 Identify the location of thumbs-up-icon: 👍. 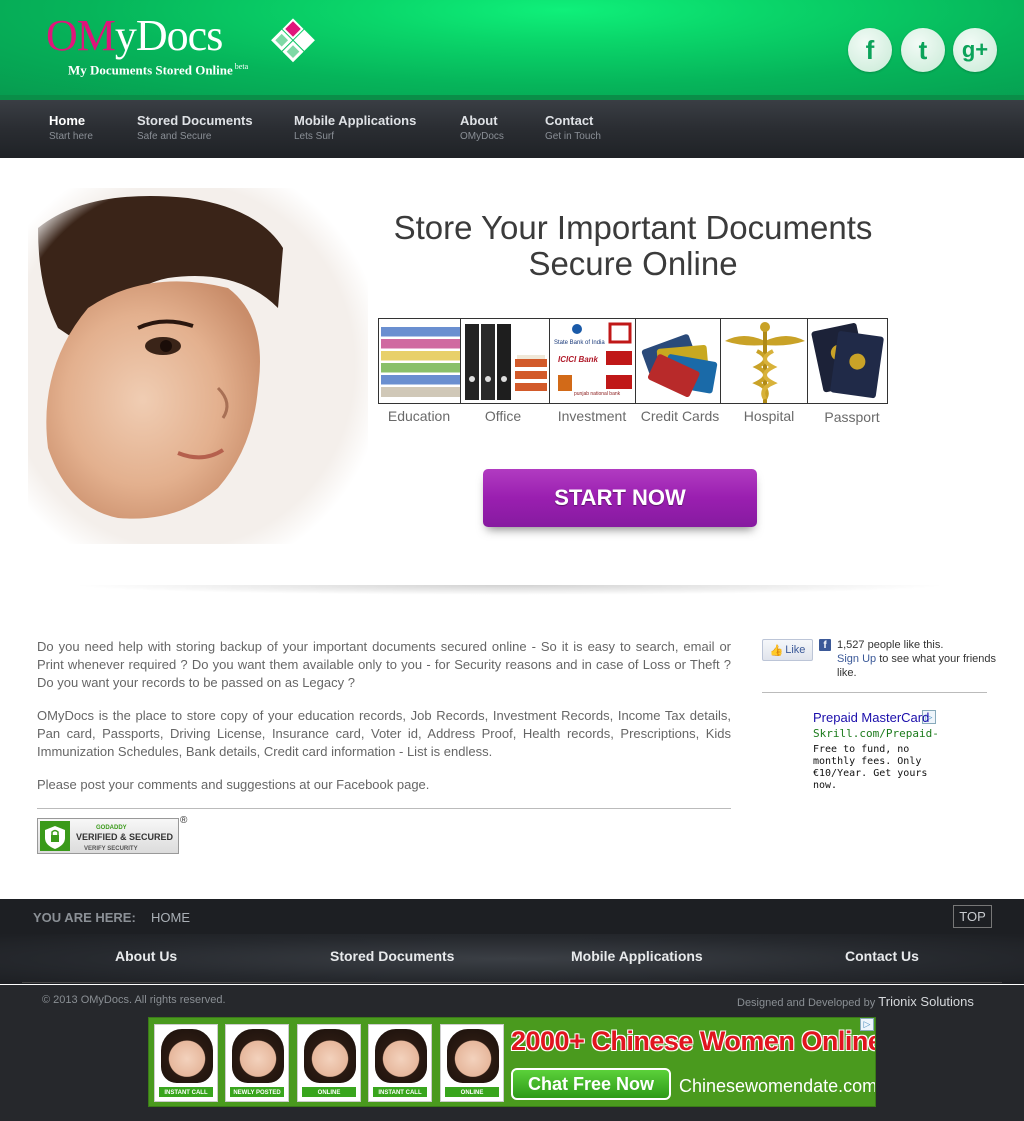
(776, 650).